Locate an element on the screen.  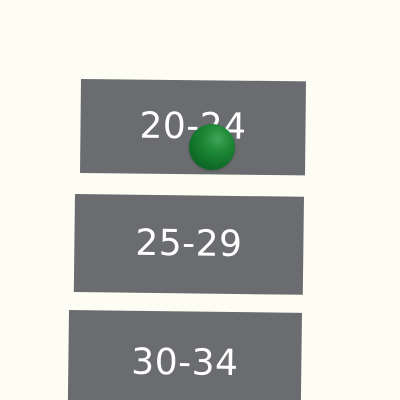
age-option-label: 30-34 is located at coordinates (185, 363).